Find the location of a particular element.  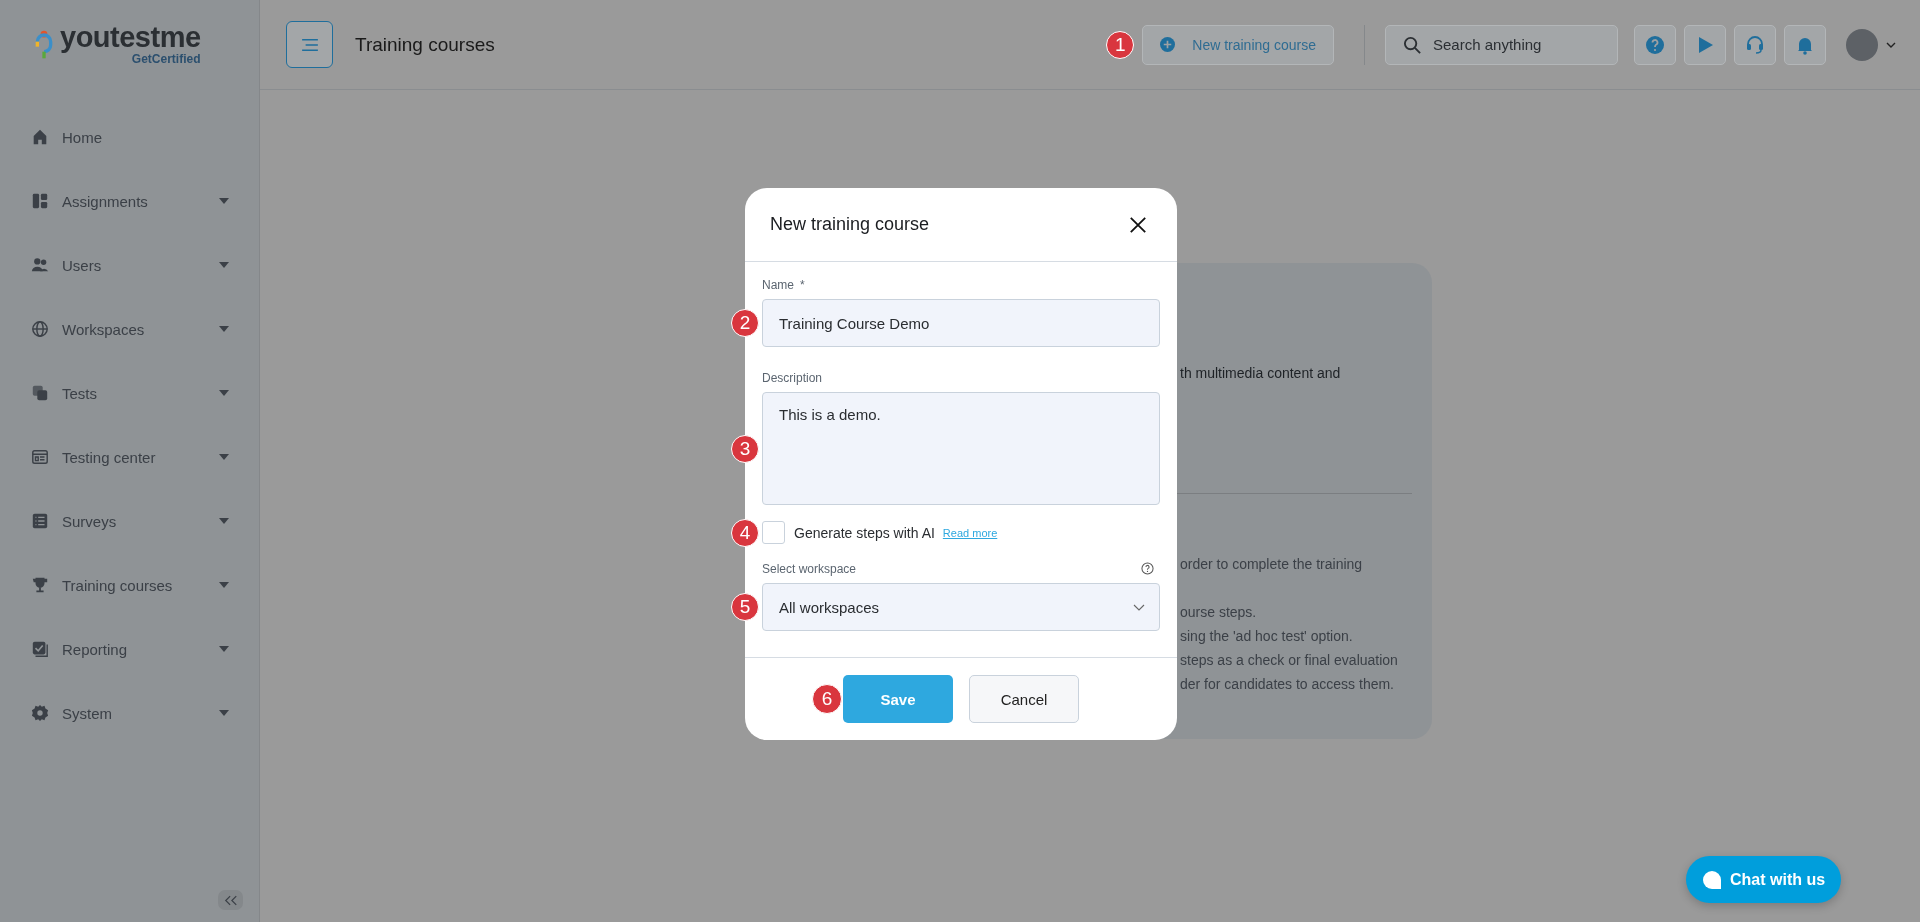

required-mark: * is located at coordinates (802, 285).